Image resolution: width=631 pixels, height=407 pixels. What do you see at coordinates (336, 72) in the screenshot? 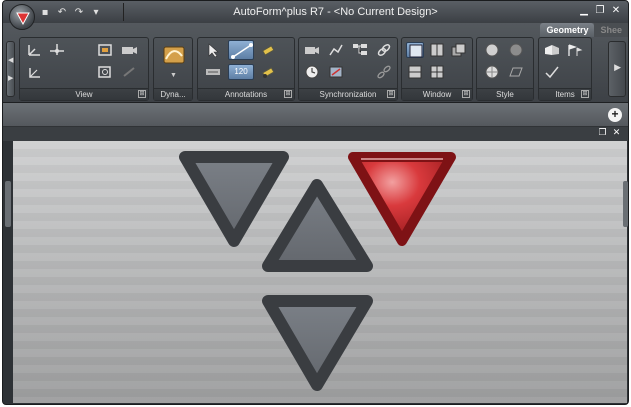
I see `sync-window-icon` at bounding box center [336, 72].